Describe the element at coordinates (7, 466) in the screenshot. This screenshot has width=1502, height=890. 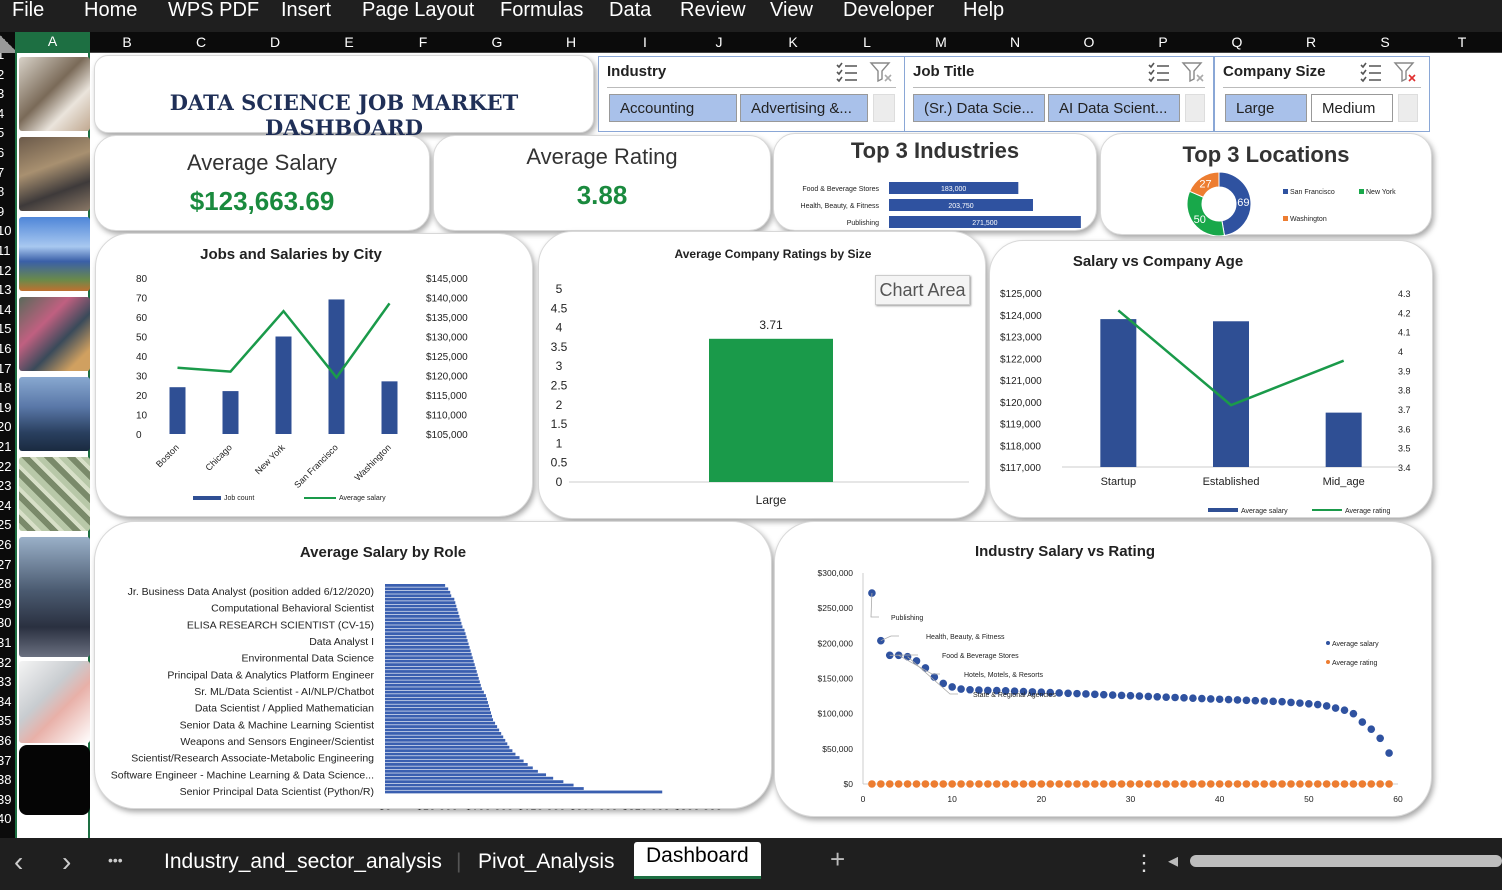
I see `row-header-22: 22` at that location.